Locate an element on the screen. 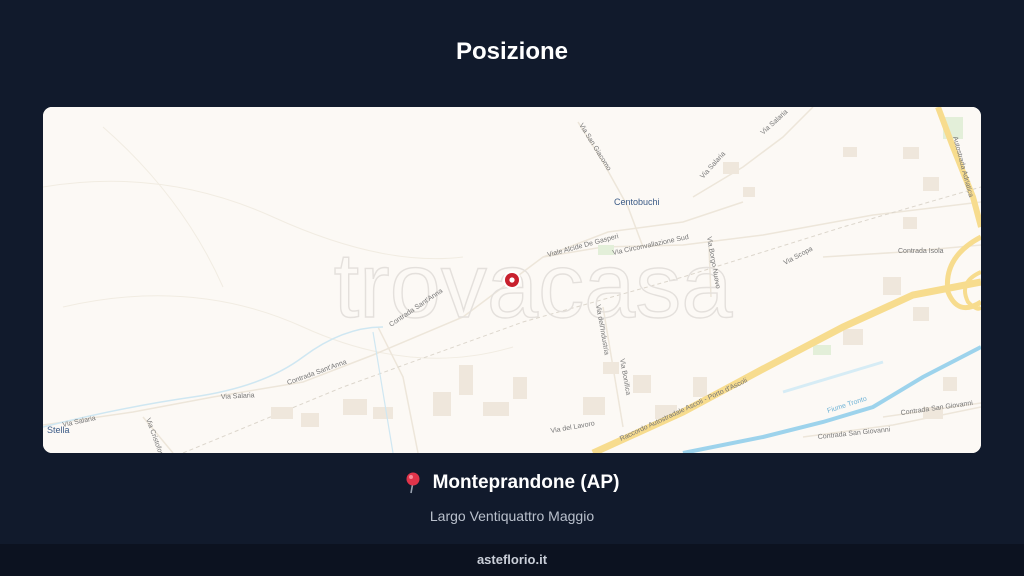 Image resolution: width=1024 pixels, height=576 pixels. footer: asteflorio.it is located at coordinates (512, 560).